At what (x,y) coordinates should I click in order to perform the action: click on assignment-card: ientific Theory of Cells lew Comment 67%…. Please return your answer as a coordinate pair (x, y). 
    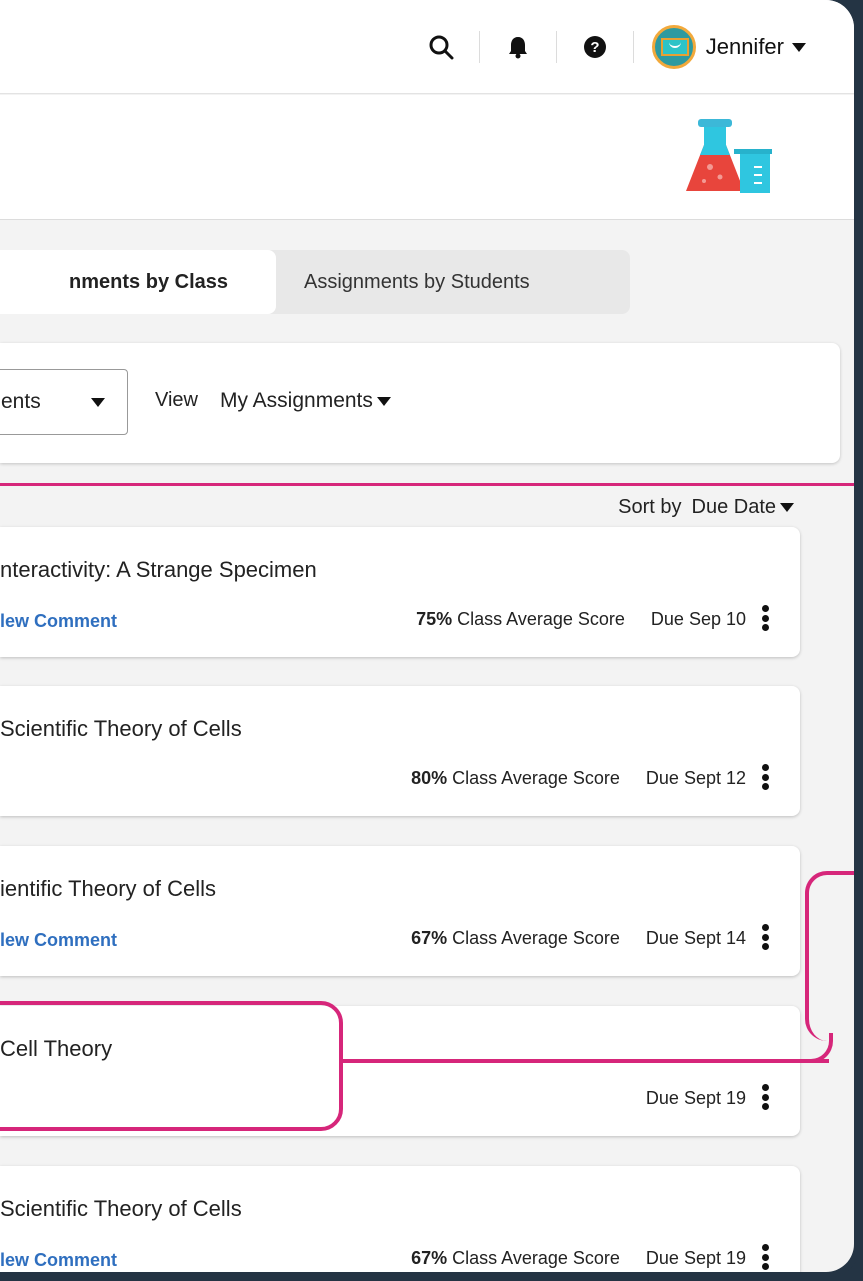
    Looking at the image, I should click on (400, 911).